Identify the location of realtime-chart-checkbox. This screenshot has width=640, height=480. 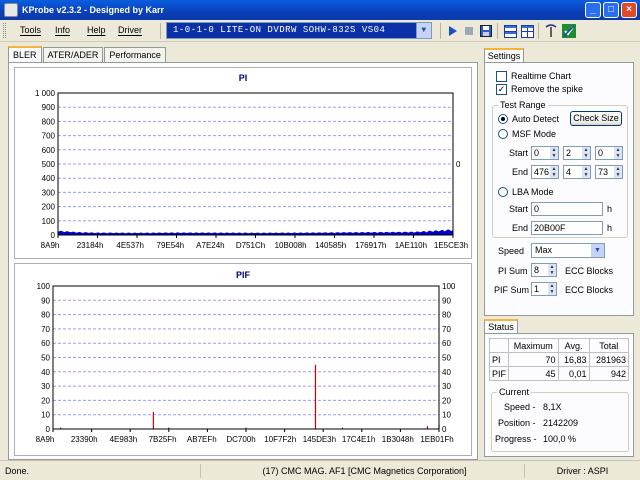
(501, 76).